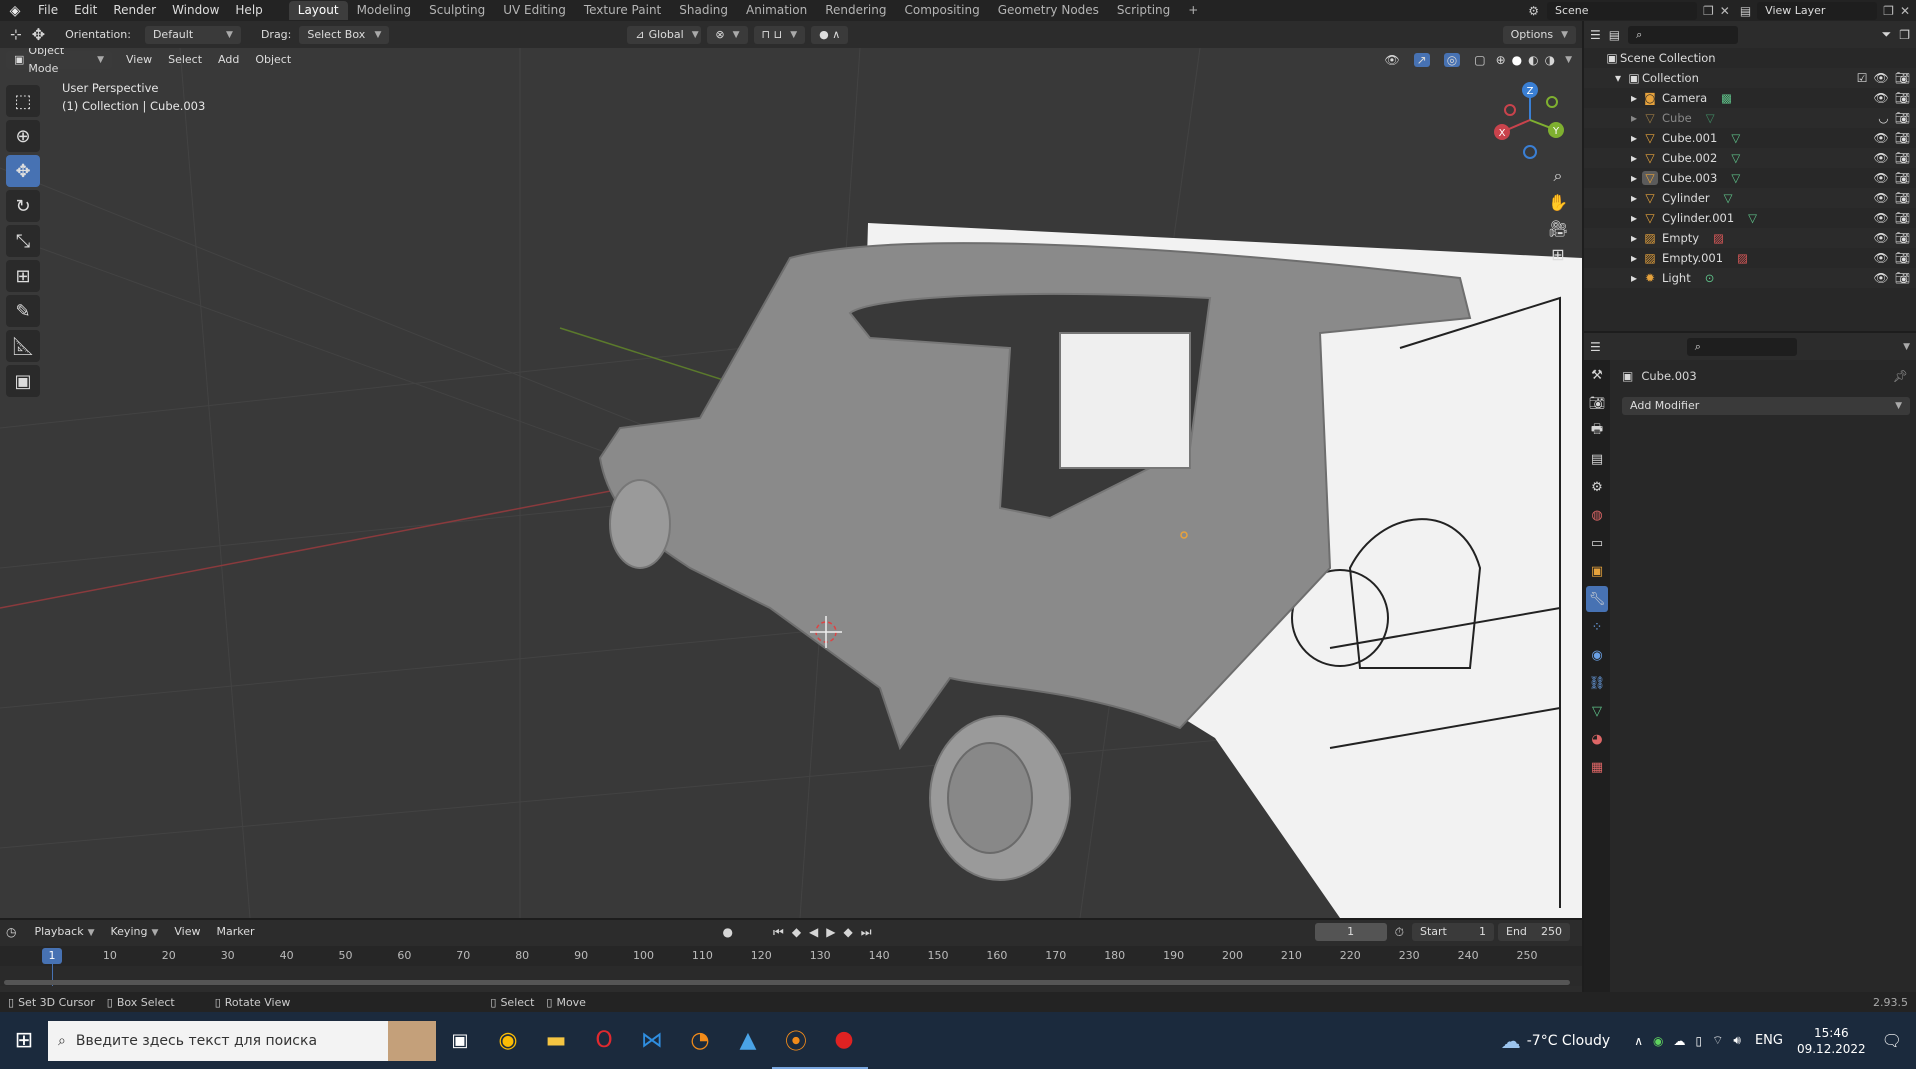 The width and height of the screenshot is (1916, 1069). What do you see at coordinates (15, 11) in the screenshot?
I see `blender-logo-icon: ◈` at bounding box center [15, 11].